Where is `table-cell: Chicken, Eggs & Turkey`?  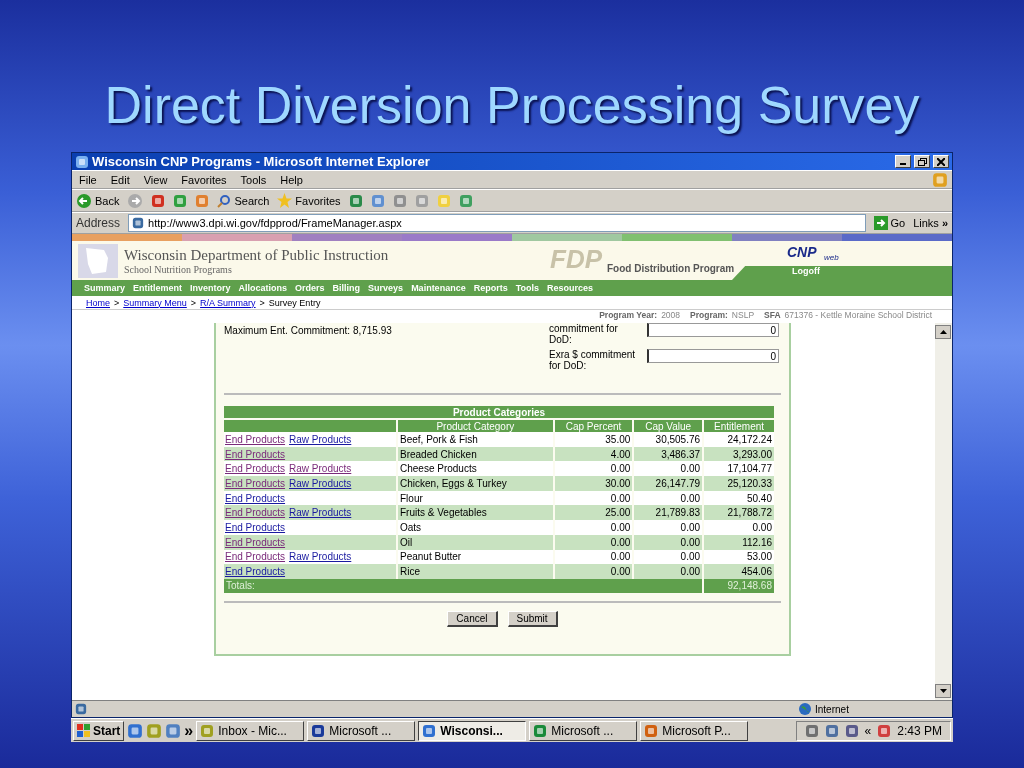 table-cell: Chicken, Eggs & Turkey is located at coordinates (475, 483).